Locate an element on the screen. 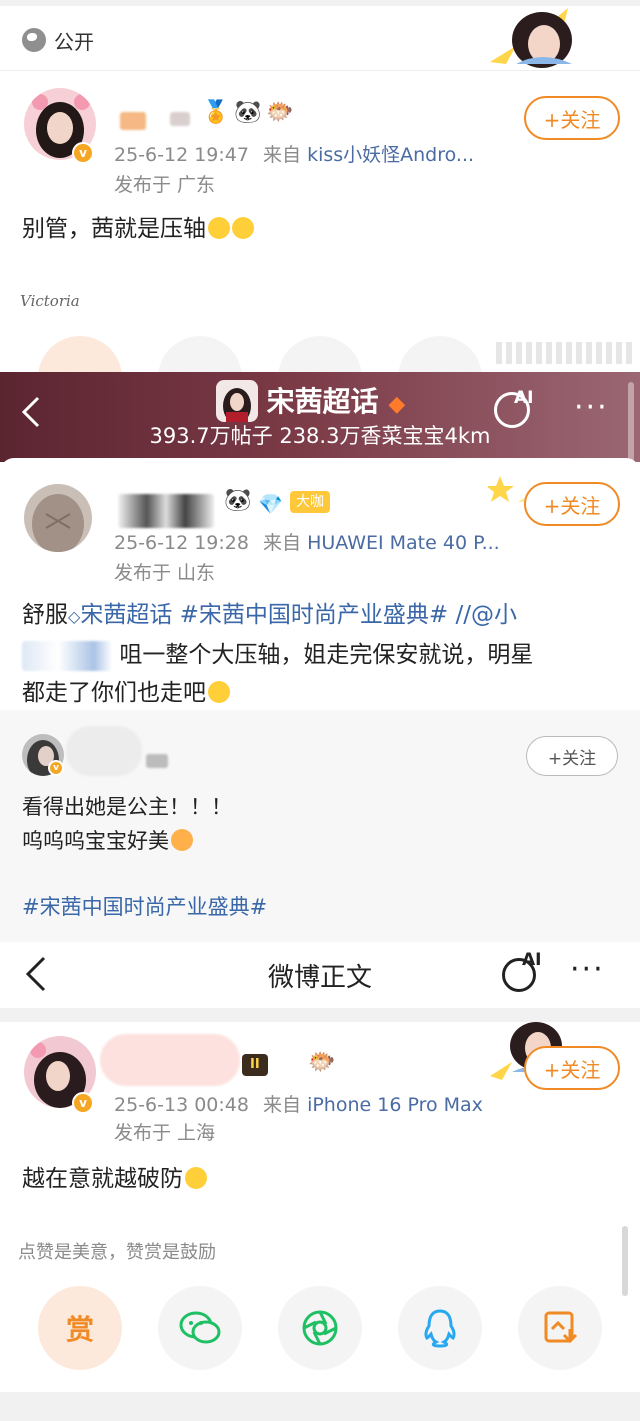 The width and height of the screenshot is (640, 1421). divider is located at coordinates (320, 70).